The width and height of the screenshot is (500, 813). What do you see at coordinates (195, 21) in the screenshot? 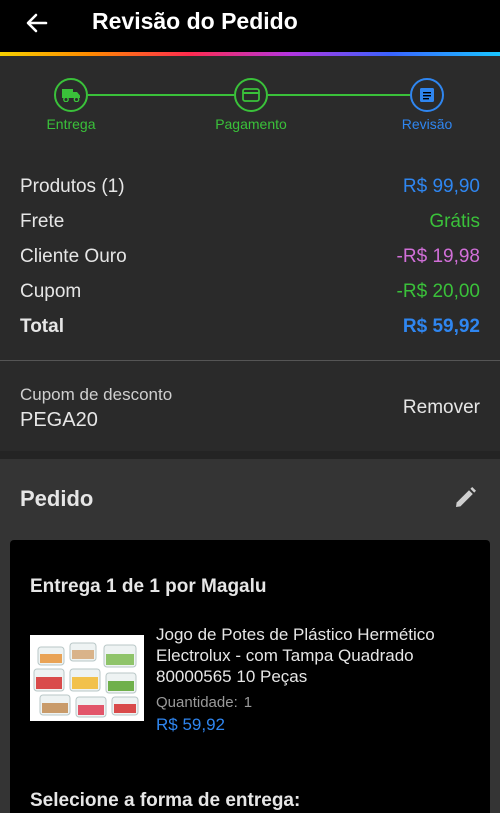
I see `page-title: Revisão do Pedido` at bounding box center [195, 21].